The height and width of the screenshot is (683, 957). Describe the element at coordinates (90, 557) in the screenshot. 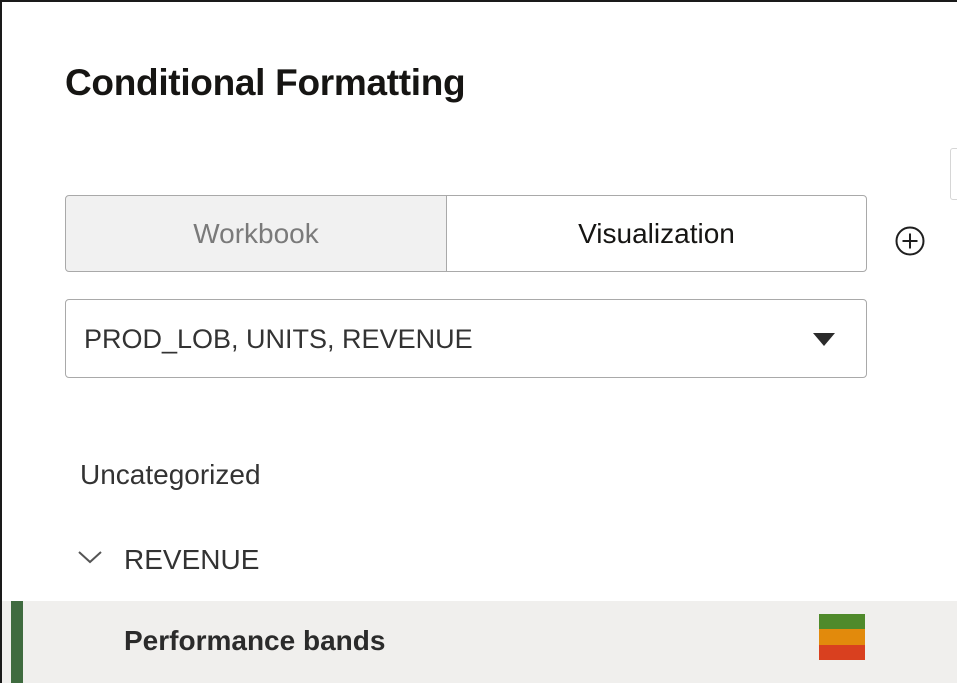

I see `chevron-down-icon` at that location.